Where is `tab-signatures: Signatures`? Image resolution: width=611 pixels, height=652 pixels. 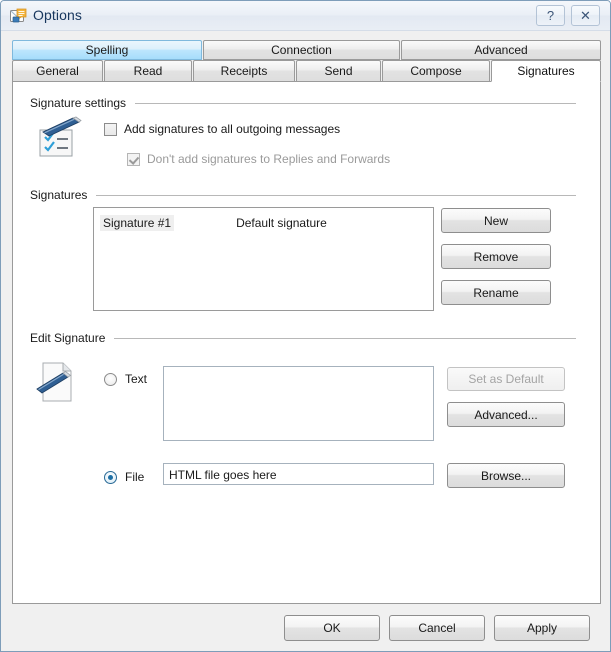
tab-signatures: Signatures is located at coordinates (546, 71).